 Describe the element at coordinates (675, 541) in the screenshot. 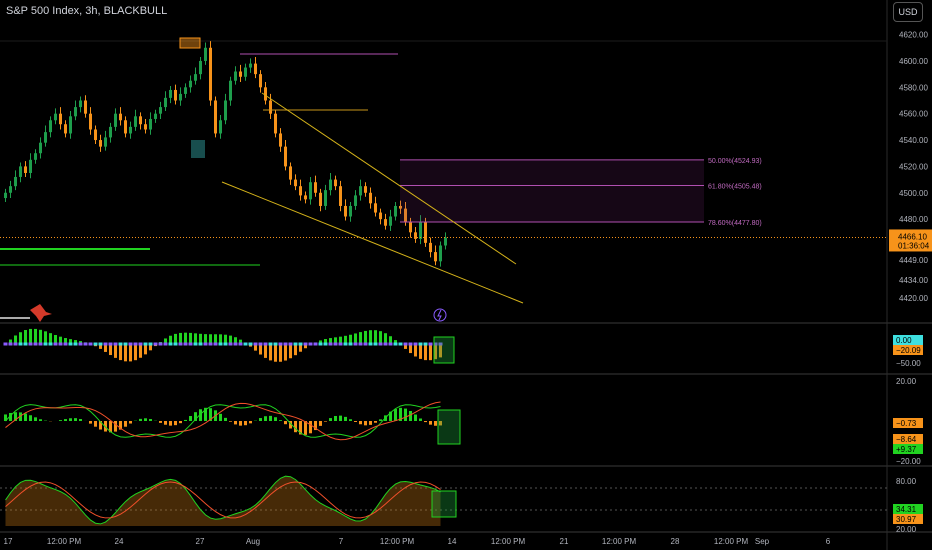

I see `x-tick-label: 28` at that location.